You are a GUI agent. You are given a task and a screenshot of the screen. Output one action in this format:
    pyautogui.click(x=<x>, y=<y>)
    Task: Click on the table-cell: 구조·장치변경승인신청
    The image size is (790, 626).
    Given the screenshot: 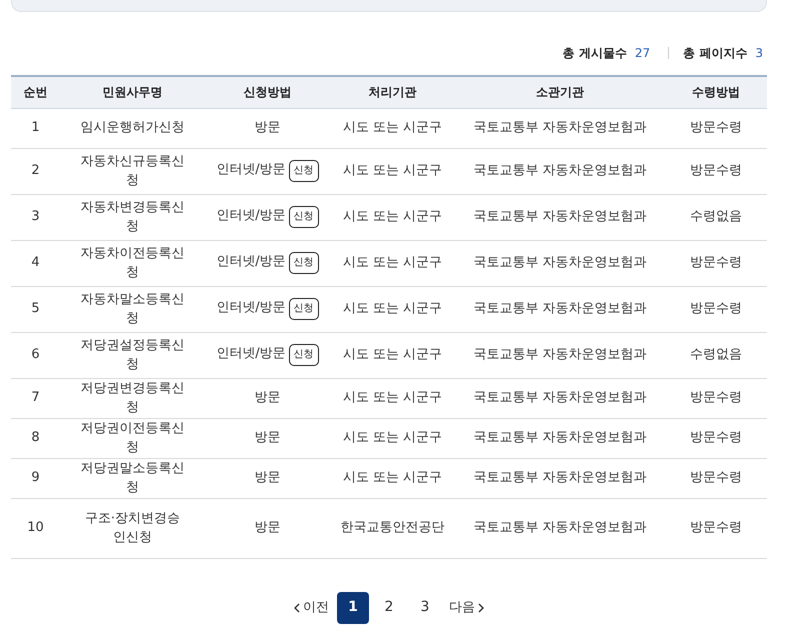 What is the action you would take?
    pyautogui.click(x=132, y=528)
    